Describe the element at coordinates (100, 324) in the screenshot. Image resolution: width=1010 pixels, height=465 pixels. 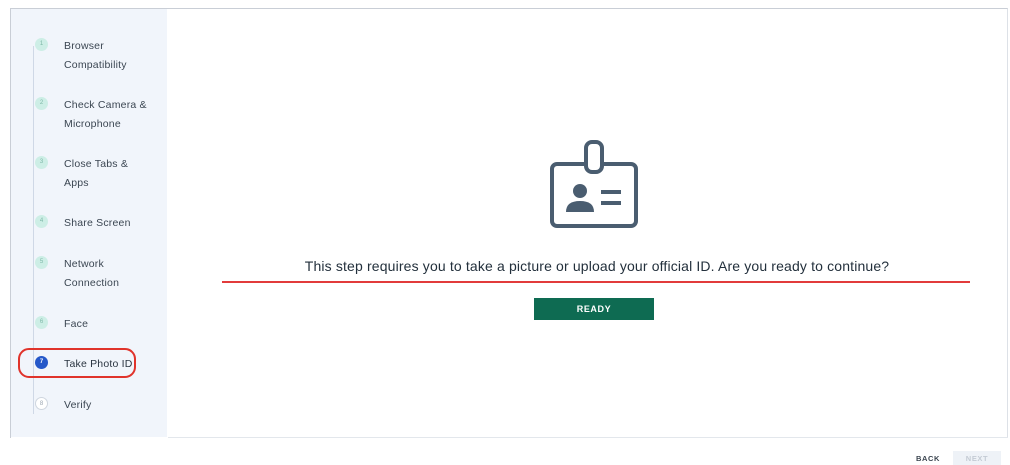
I see `sidebar-step-face: 6 Face` at that location.